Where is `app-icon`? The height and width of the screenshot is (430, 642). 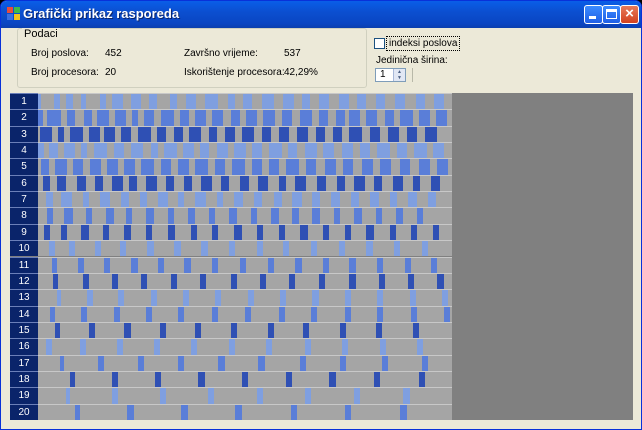
app-icon is located at coordinates (14, 14).